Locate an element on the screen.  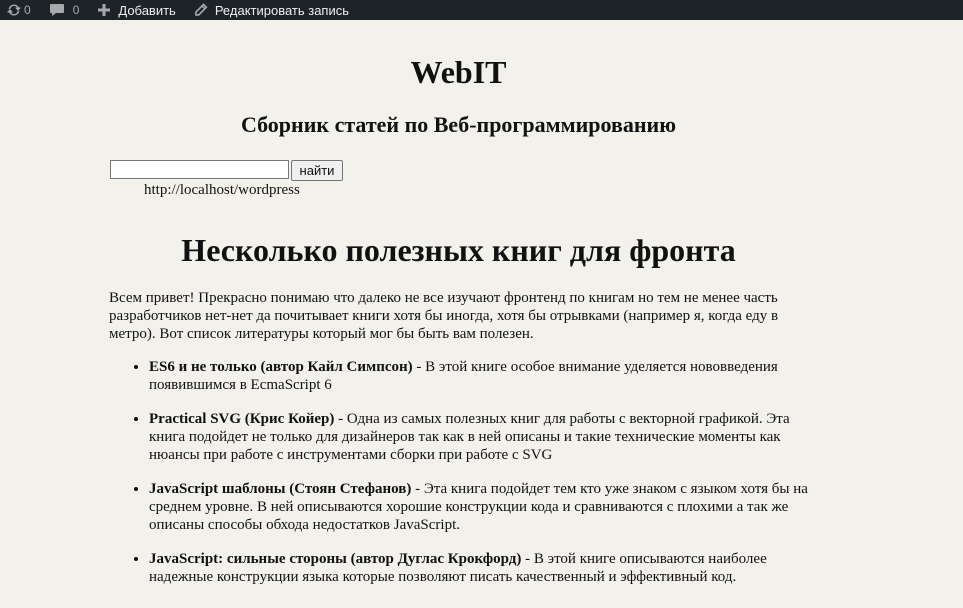
comment-icon is located at coordinates (57, 10).